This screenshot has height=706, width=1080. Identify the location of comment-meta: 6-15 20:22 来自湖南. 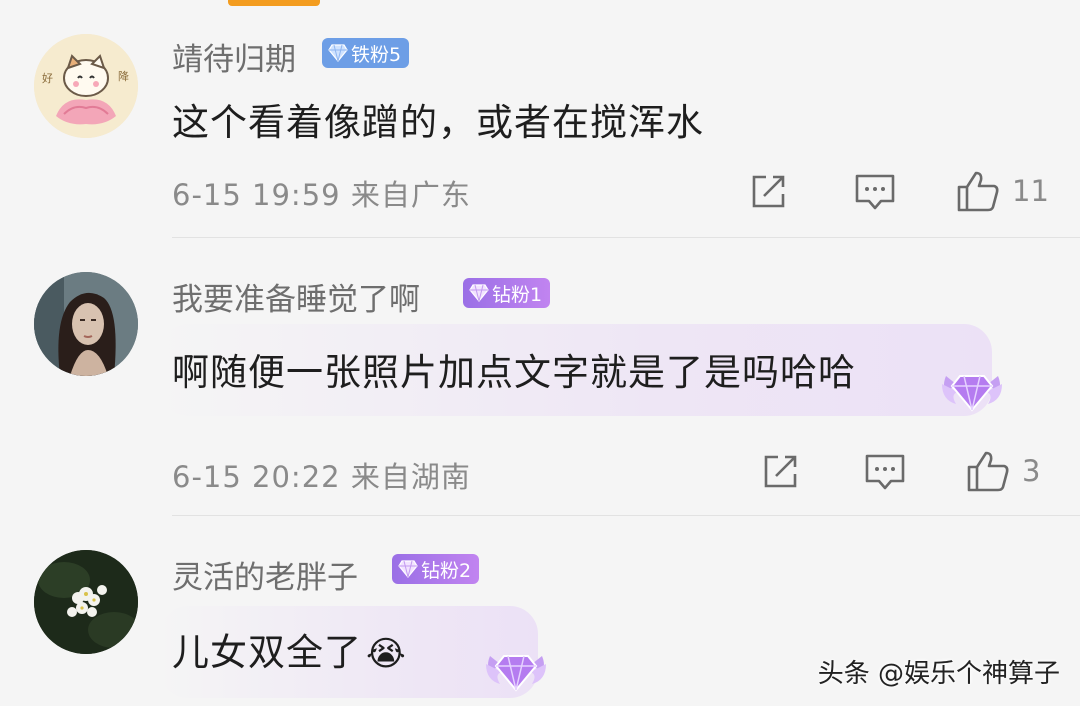
(321, 477).